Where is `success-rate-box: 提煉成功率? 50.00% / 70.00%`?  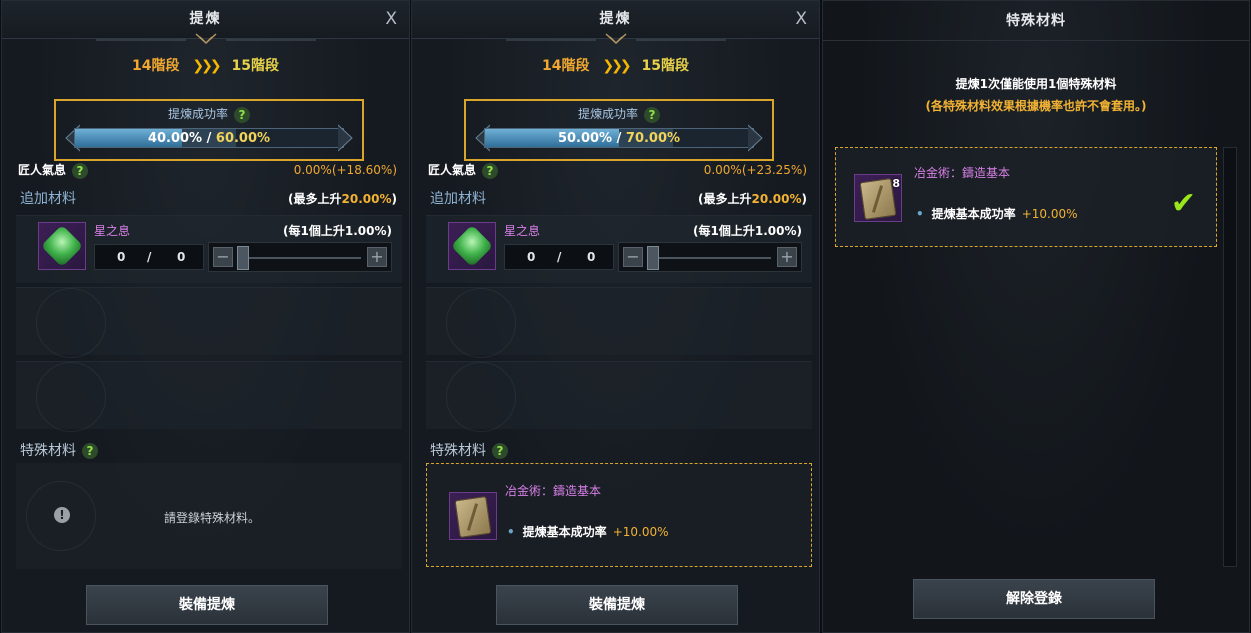 success-rate-box: 提煉成功率? 50.00% / 70.00% is located at coordinates (619, 130).